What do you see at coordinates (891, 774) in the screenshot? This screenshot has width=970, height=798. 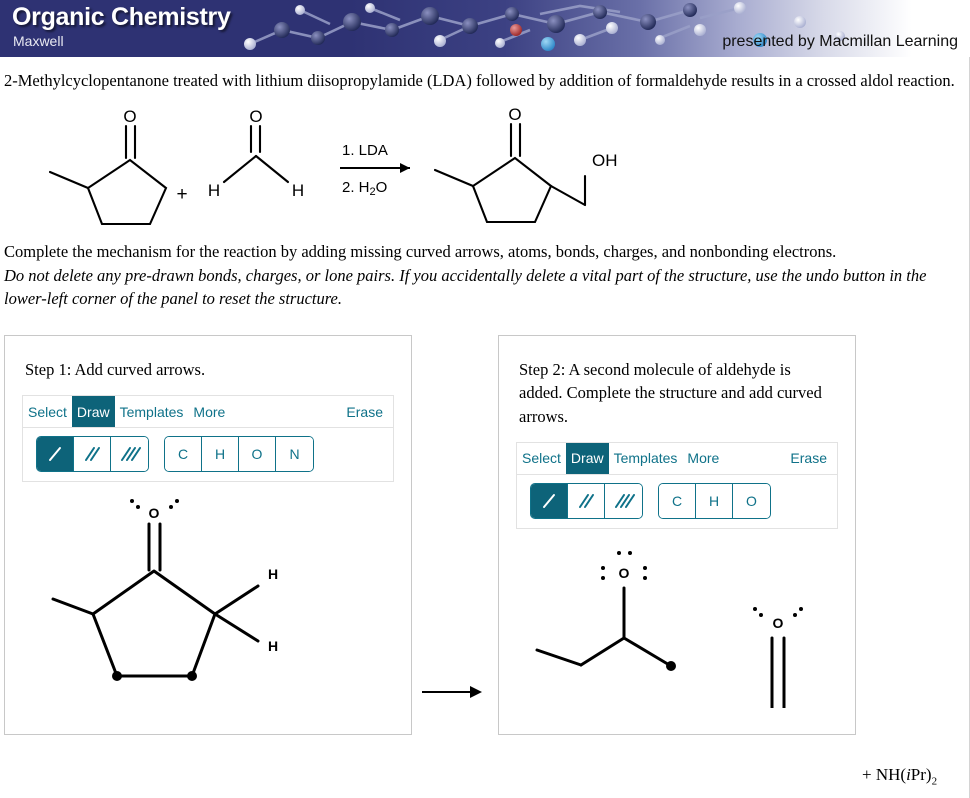 I see `byproduct-formula-prefix: NH(` at bounding box center [891, 774].